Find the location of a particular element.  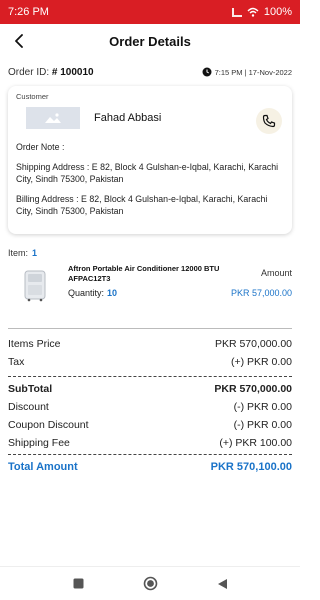

arrow-left-icon is located at coordinates (19, 41).